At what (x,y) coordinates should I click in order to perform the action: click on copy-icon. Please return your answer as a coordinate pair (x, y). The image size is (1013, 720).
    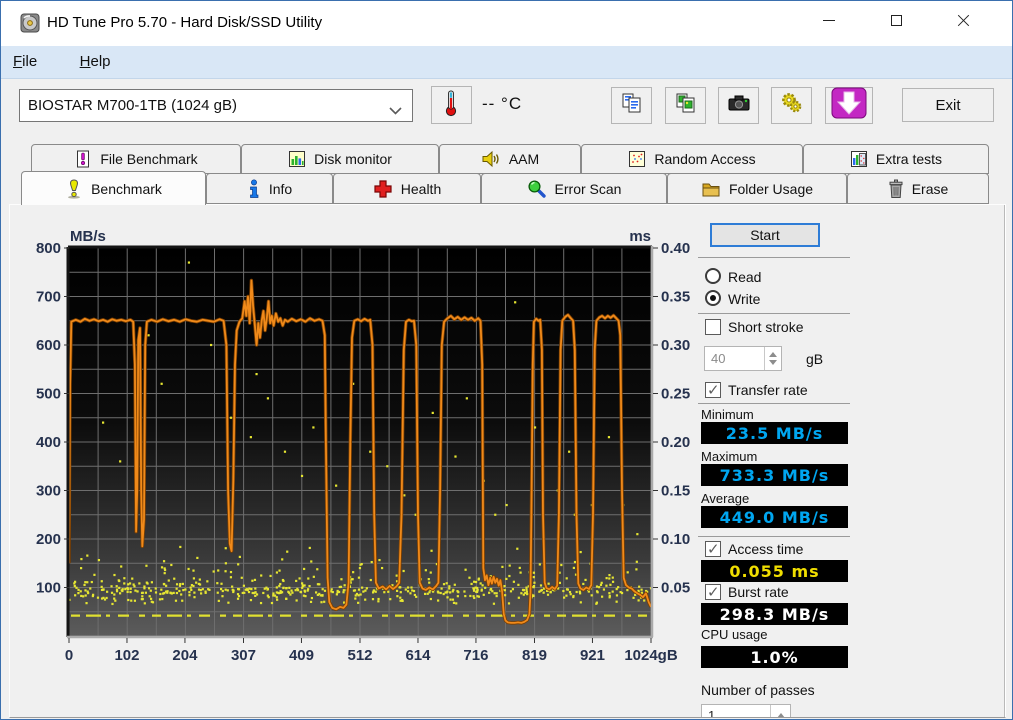
    Looking at the image, I should click on (632, 105).